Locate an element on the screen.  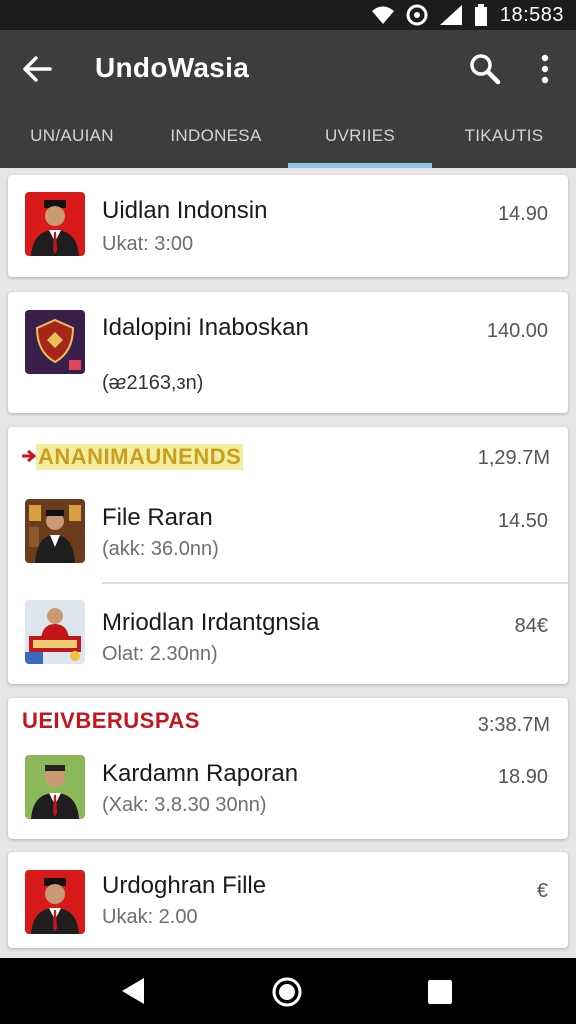
list-item: File Raran (akk: 36.0nn) 14.50 is located at coordinates (288, 535).